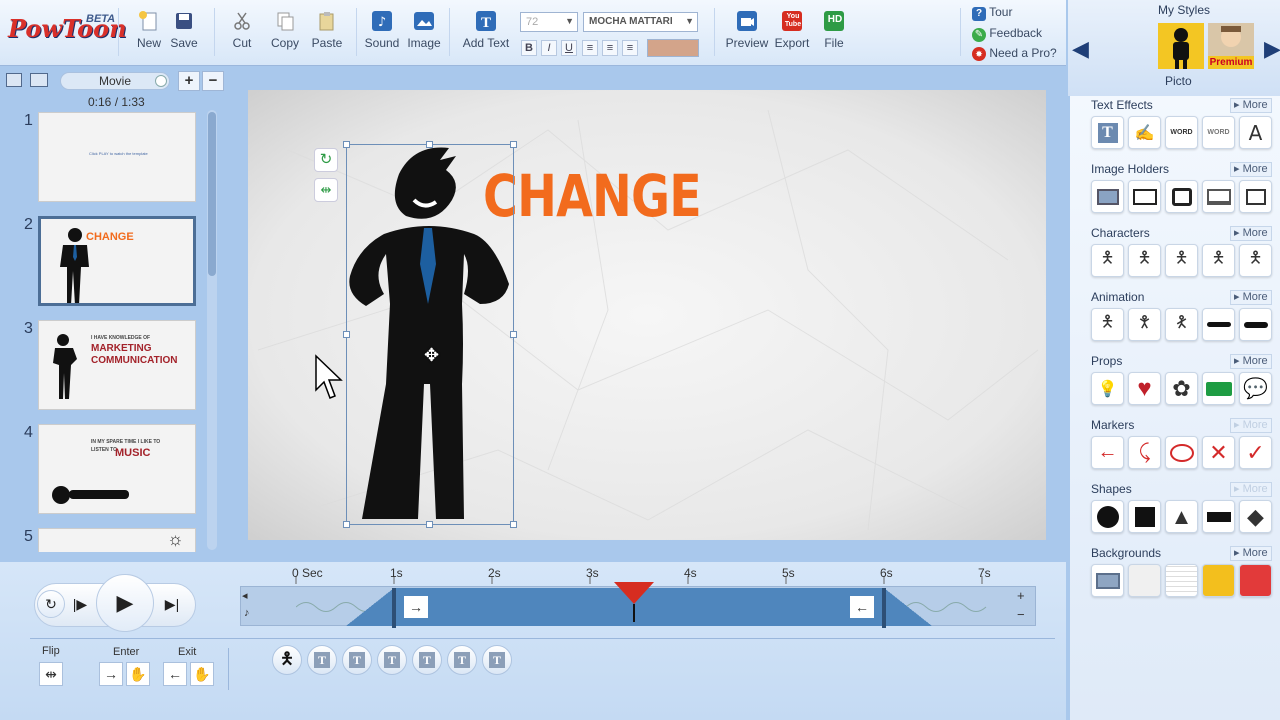 This screenshot has width=1280, height=720. What do you see at coordinates (326, 190) in the screenshot?
I see `flip-horizontal-icon: ⇹` at bounding box center [326, 190].